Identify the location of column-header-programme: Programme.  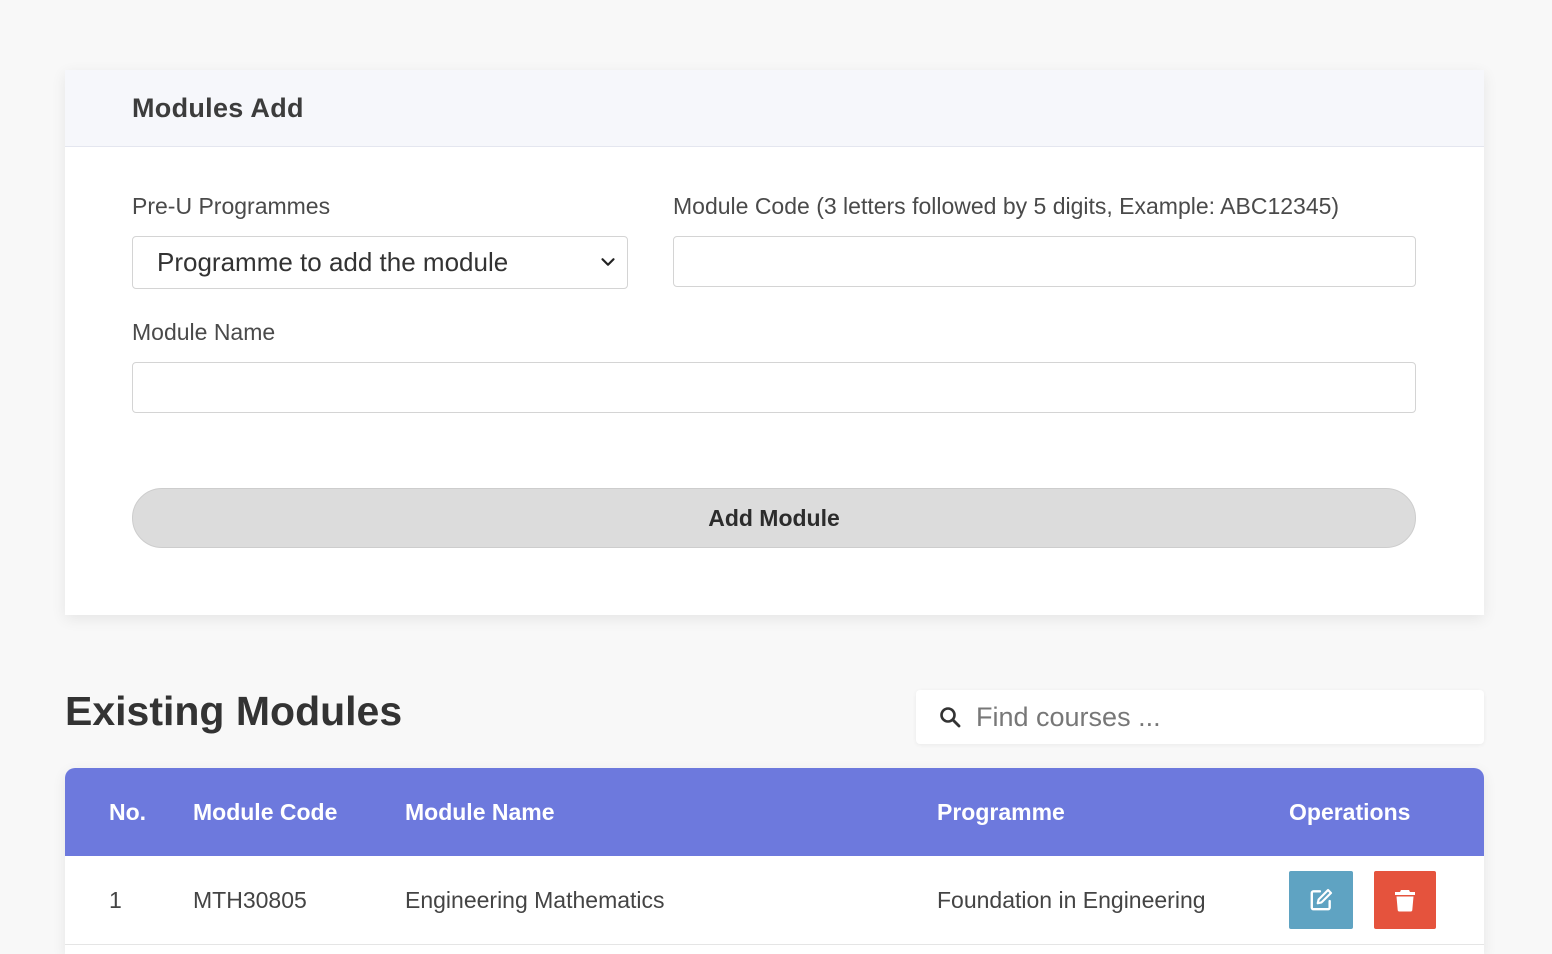
(1001, 812).